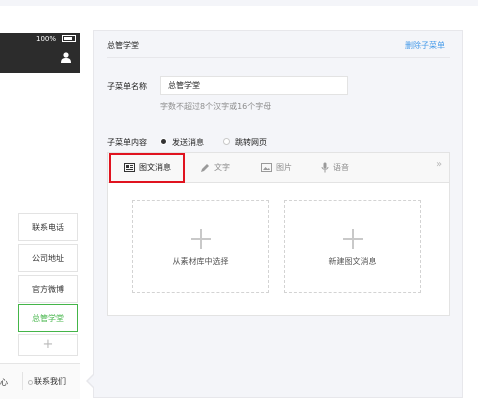  Describe the element at coordinates (127, 142) in the screenshot. I see `submenu-content-label: 子菜单内容` at that location.